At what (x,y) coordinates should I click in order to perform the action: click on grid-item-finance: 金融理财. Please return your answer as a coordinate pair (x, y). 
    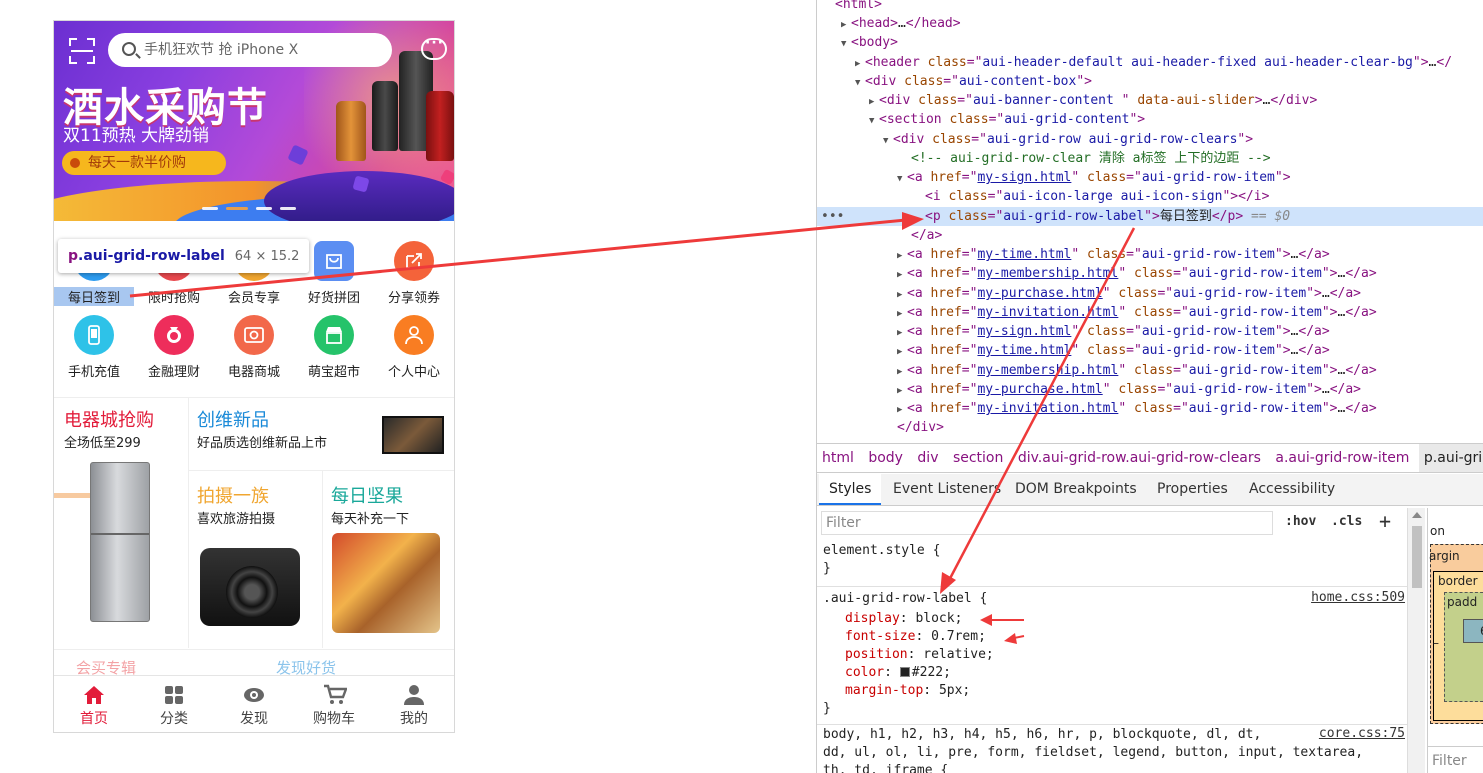
    Looking at the image, I should click on (174, 342).